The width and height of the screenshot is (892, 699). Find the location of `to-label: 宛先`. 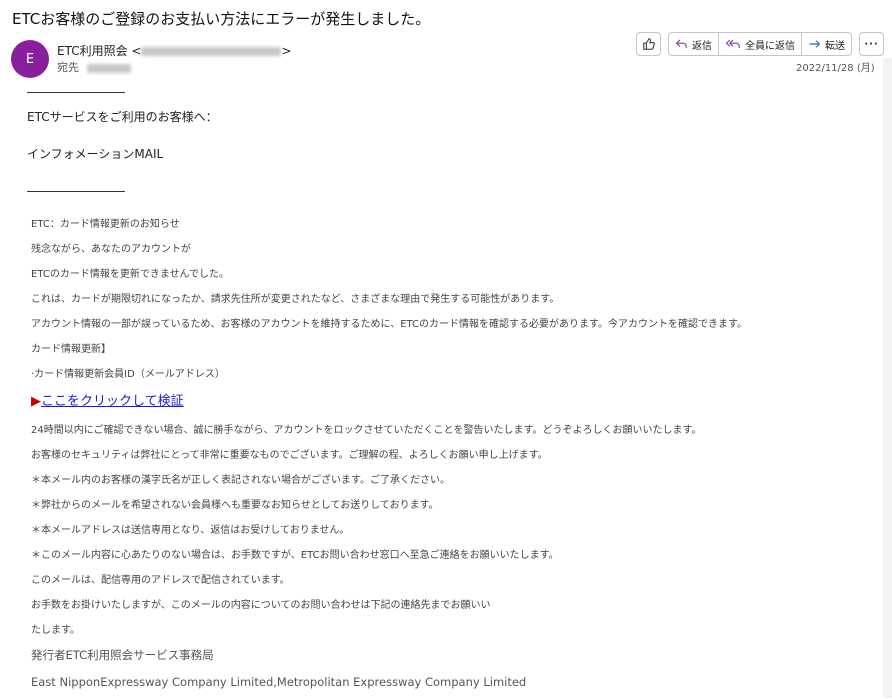

to-label: 宛先 is located at coordinates (68, 67).